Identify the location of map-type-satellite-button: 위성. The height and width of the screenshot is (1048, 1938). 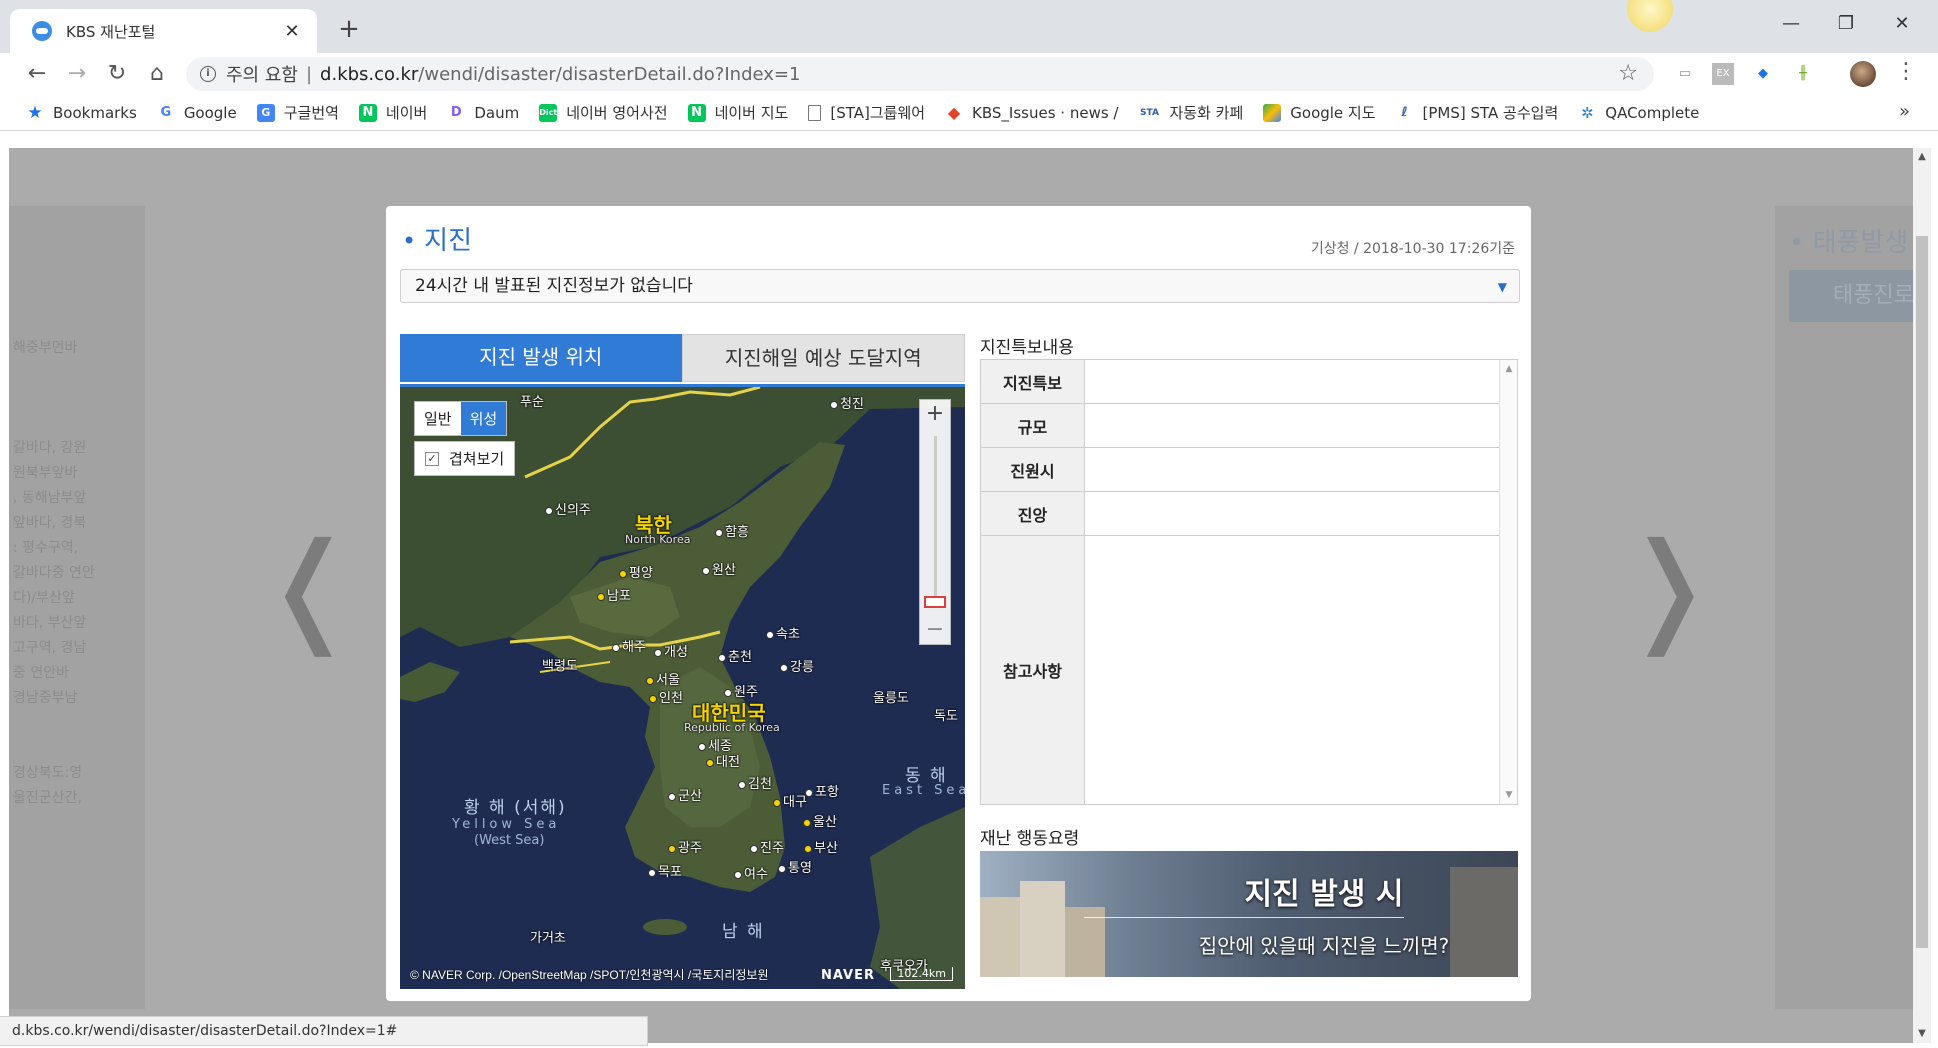
(483, 418).